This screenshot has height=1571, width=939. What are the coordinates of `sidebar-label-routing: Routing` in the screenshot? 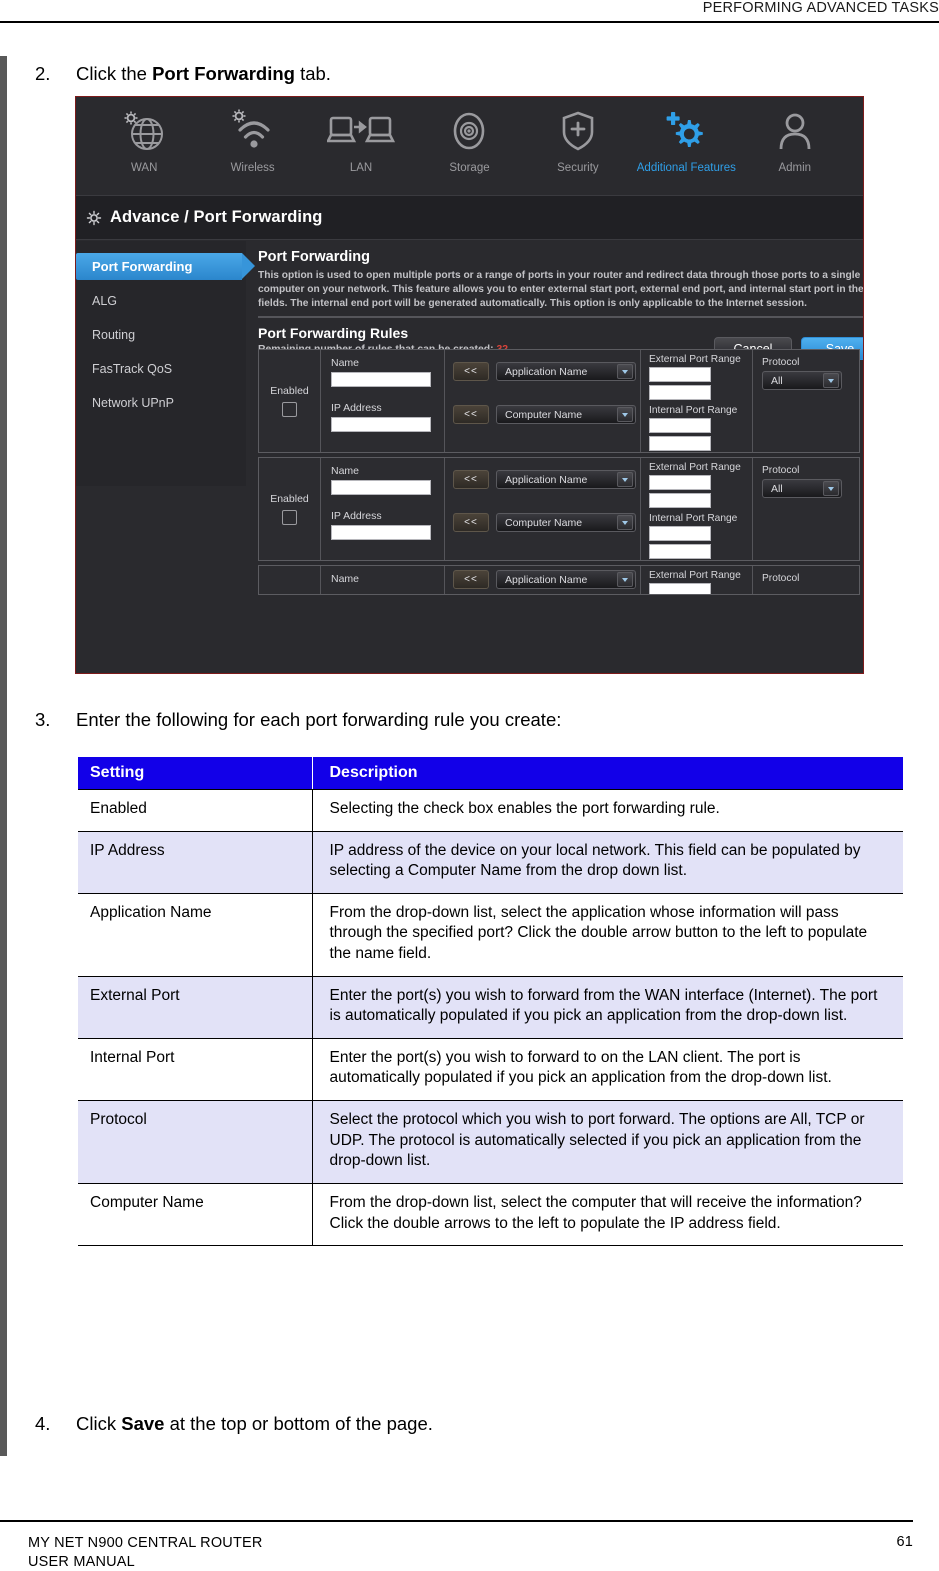 It's located at (114, 334).